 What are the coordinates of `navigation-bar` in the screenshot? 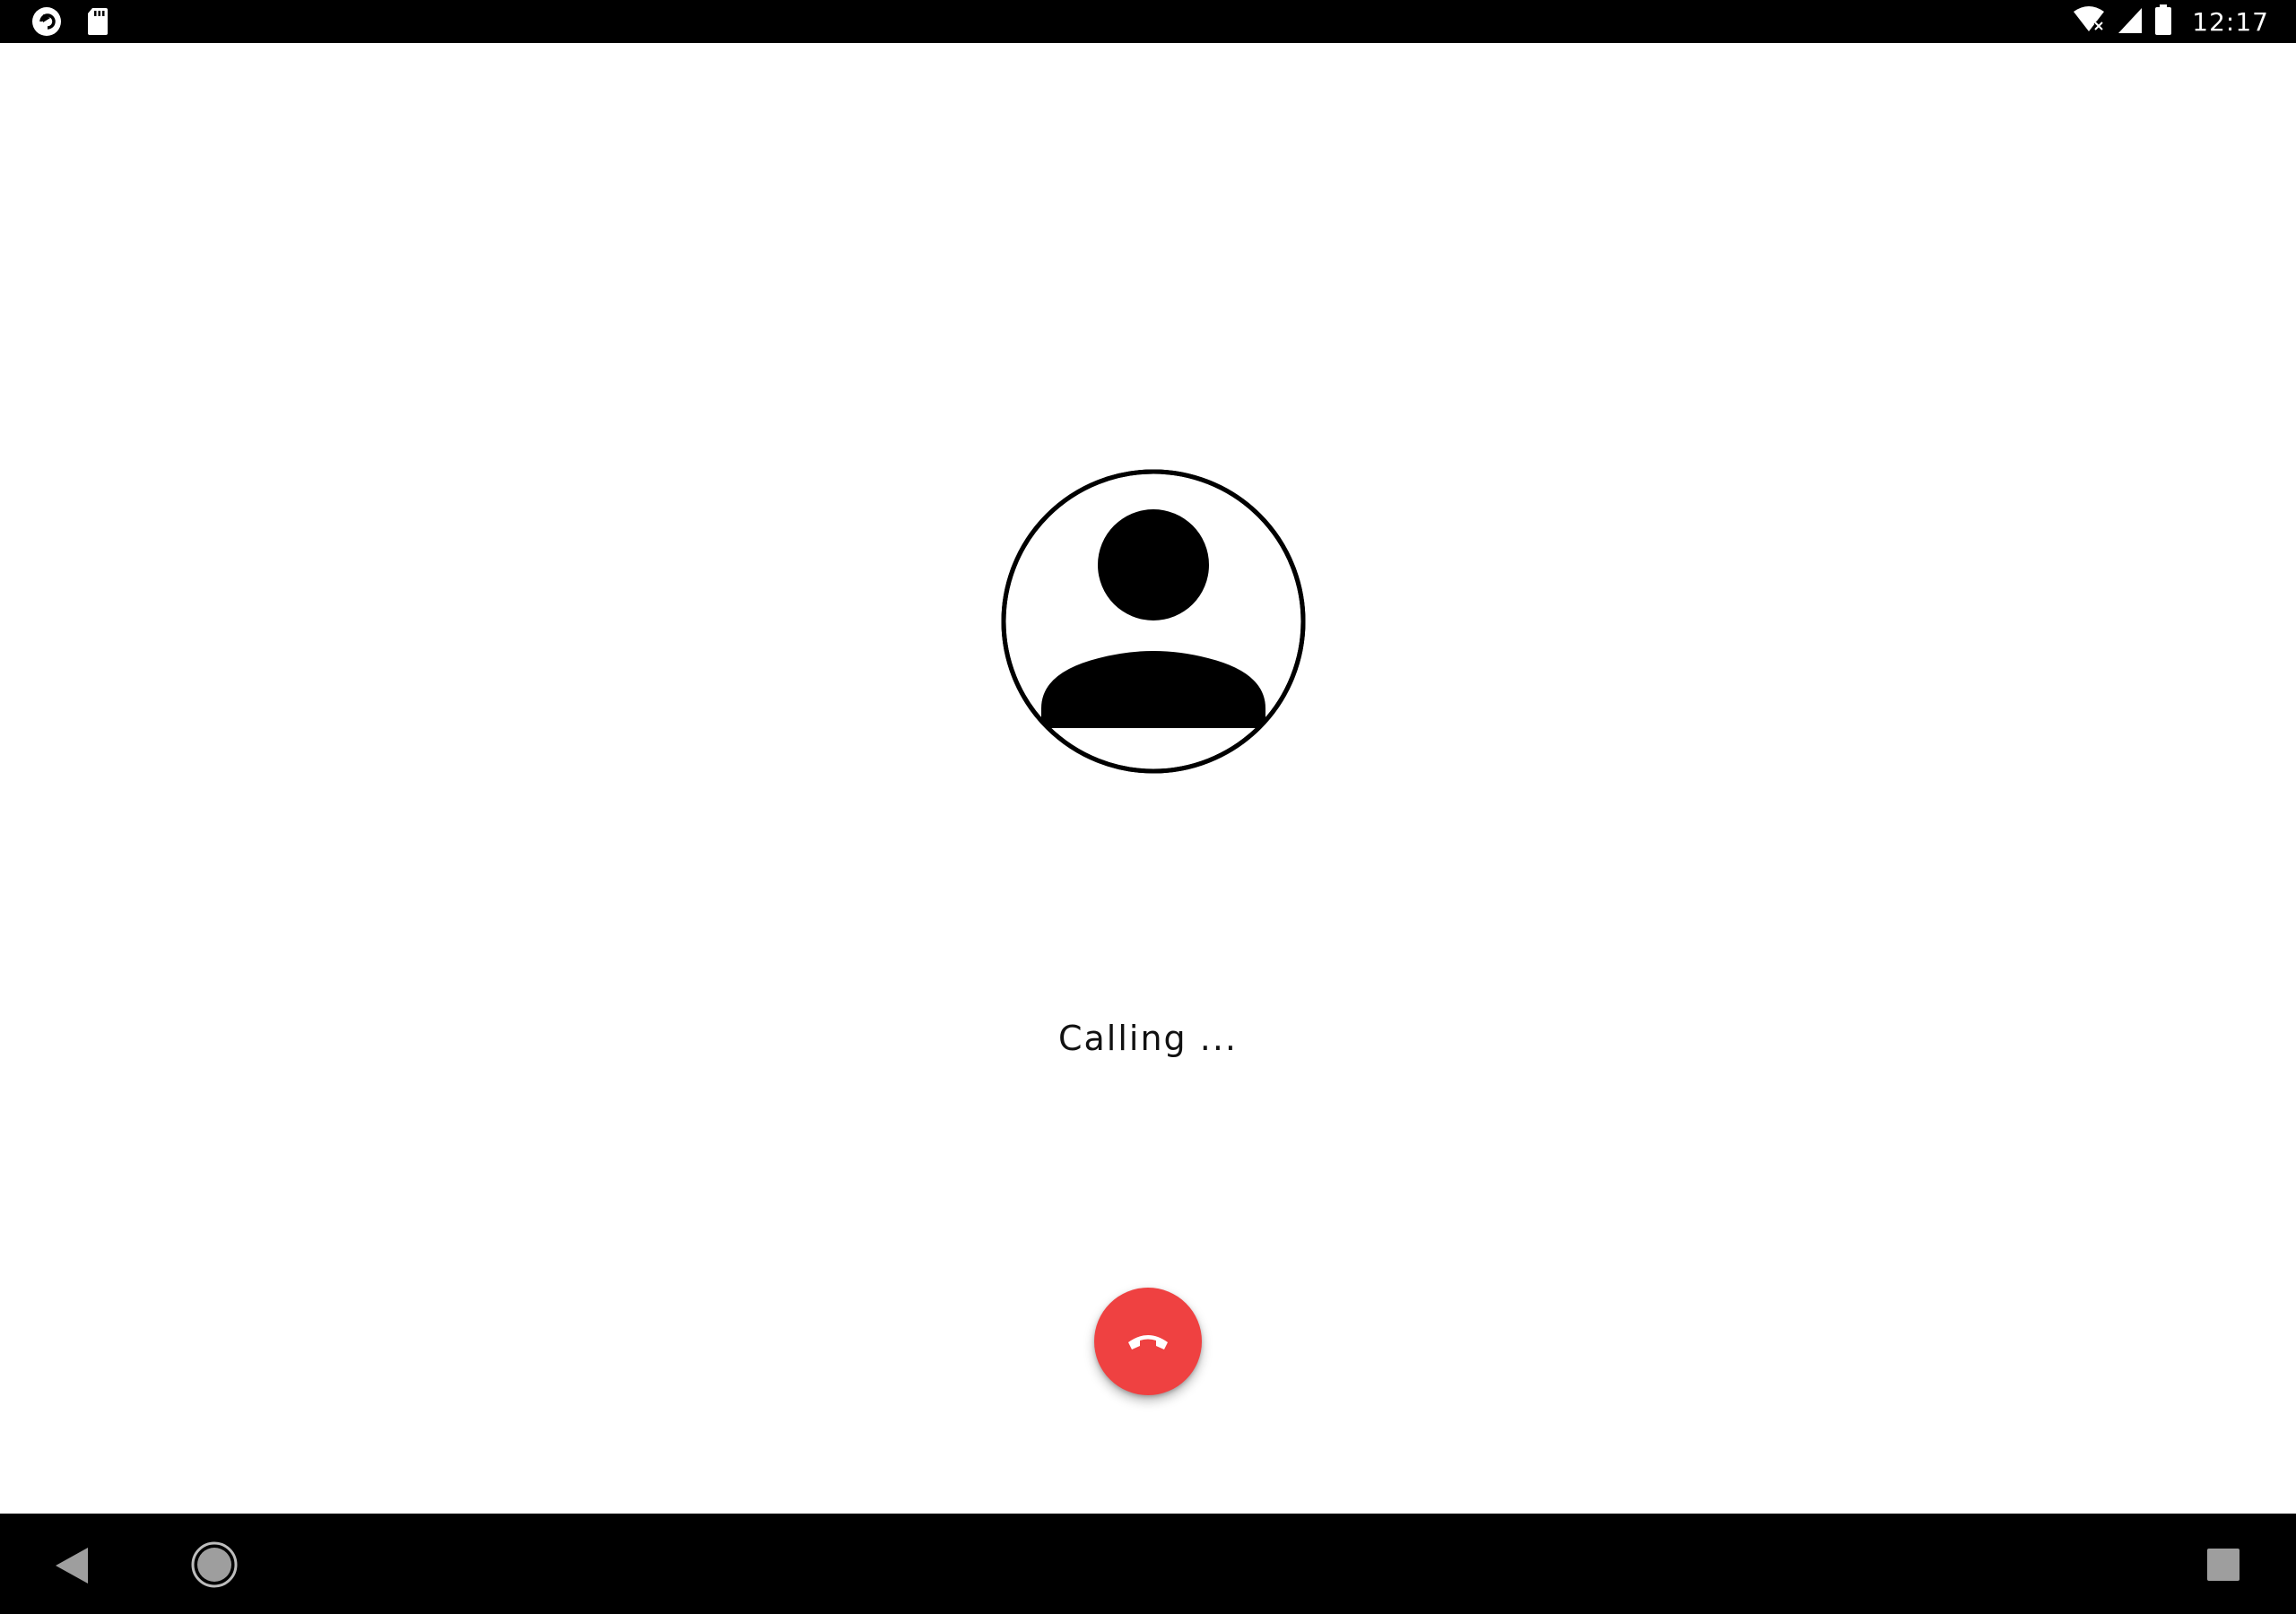 It's located at (1148, 1564).